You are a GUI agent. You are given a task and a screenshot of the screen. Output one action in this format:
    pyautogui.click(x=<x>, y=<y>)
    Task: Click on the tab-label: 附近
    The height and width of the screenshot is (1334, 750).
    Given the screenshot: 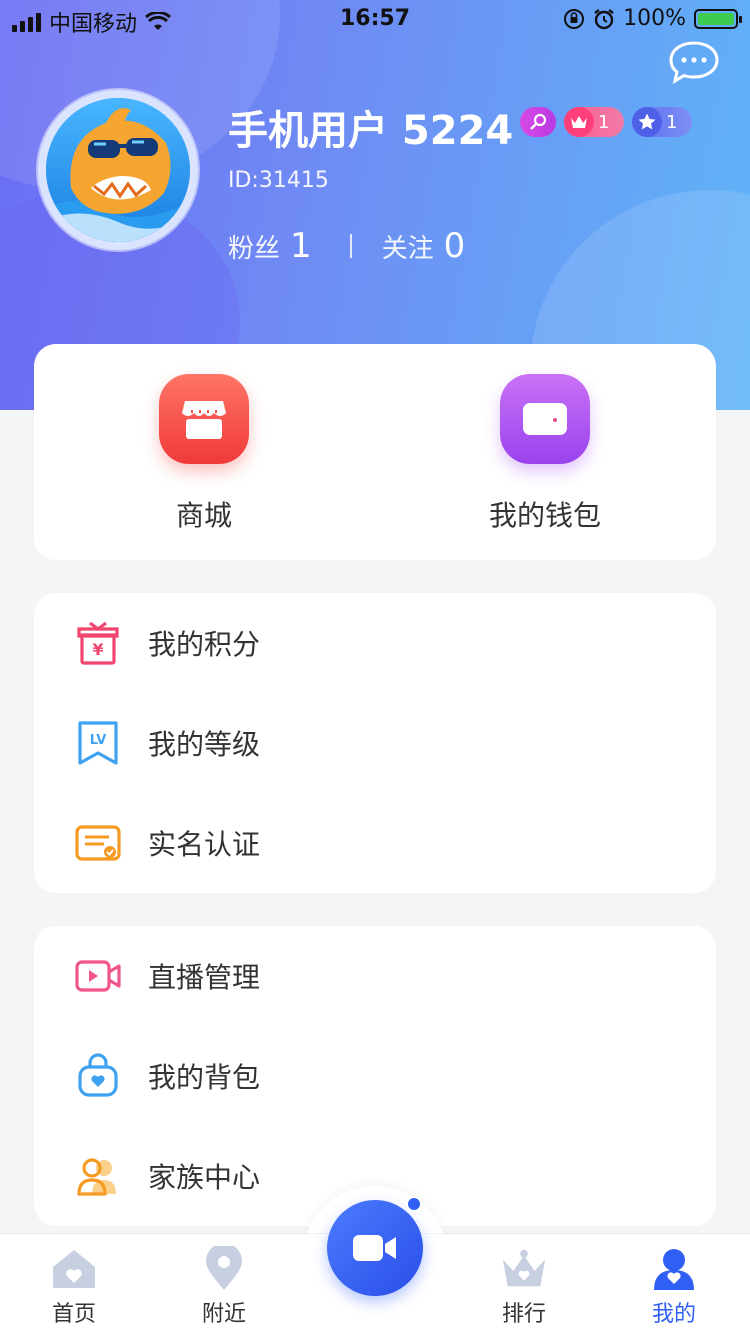 What is the action you would take?
    pyautogui.click(x=223, y=1314)
    